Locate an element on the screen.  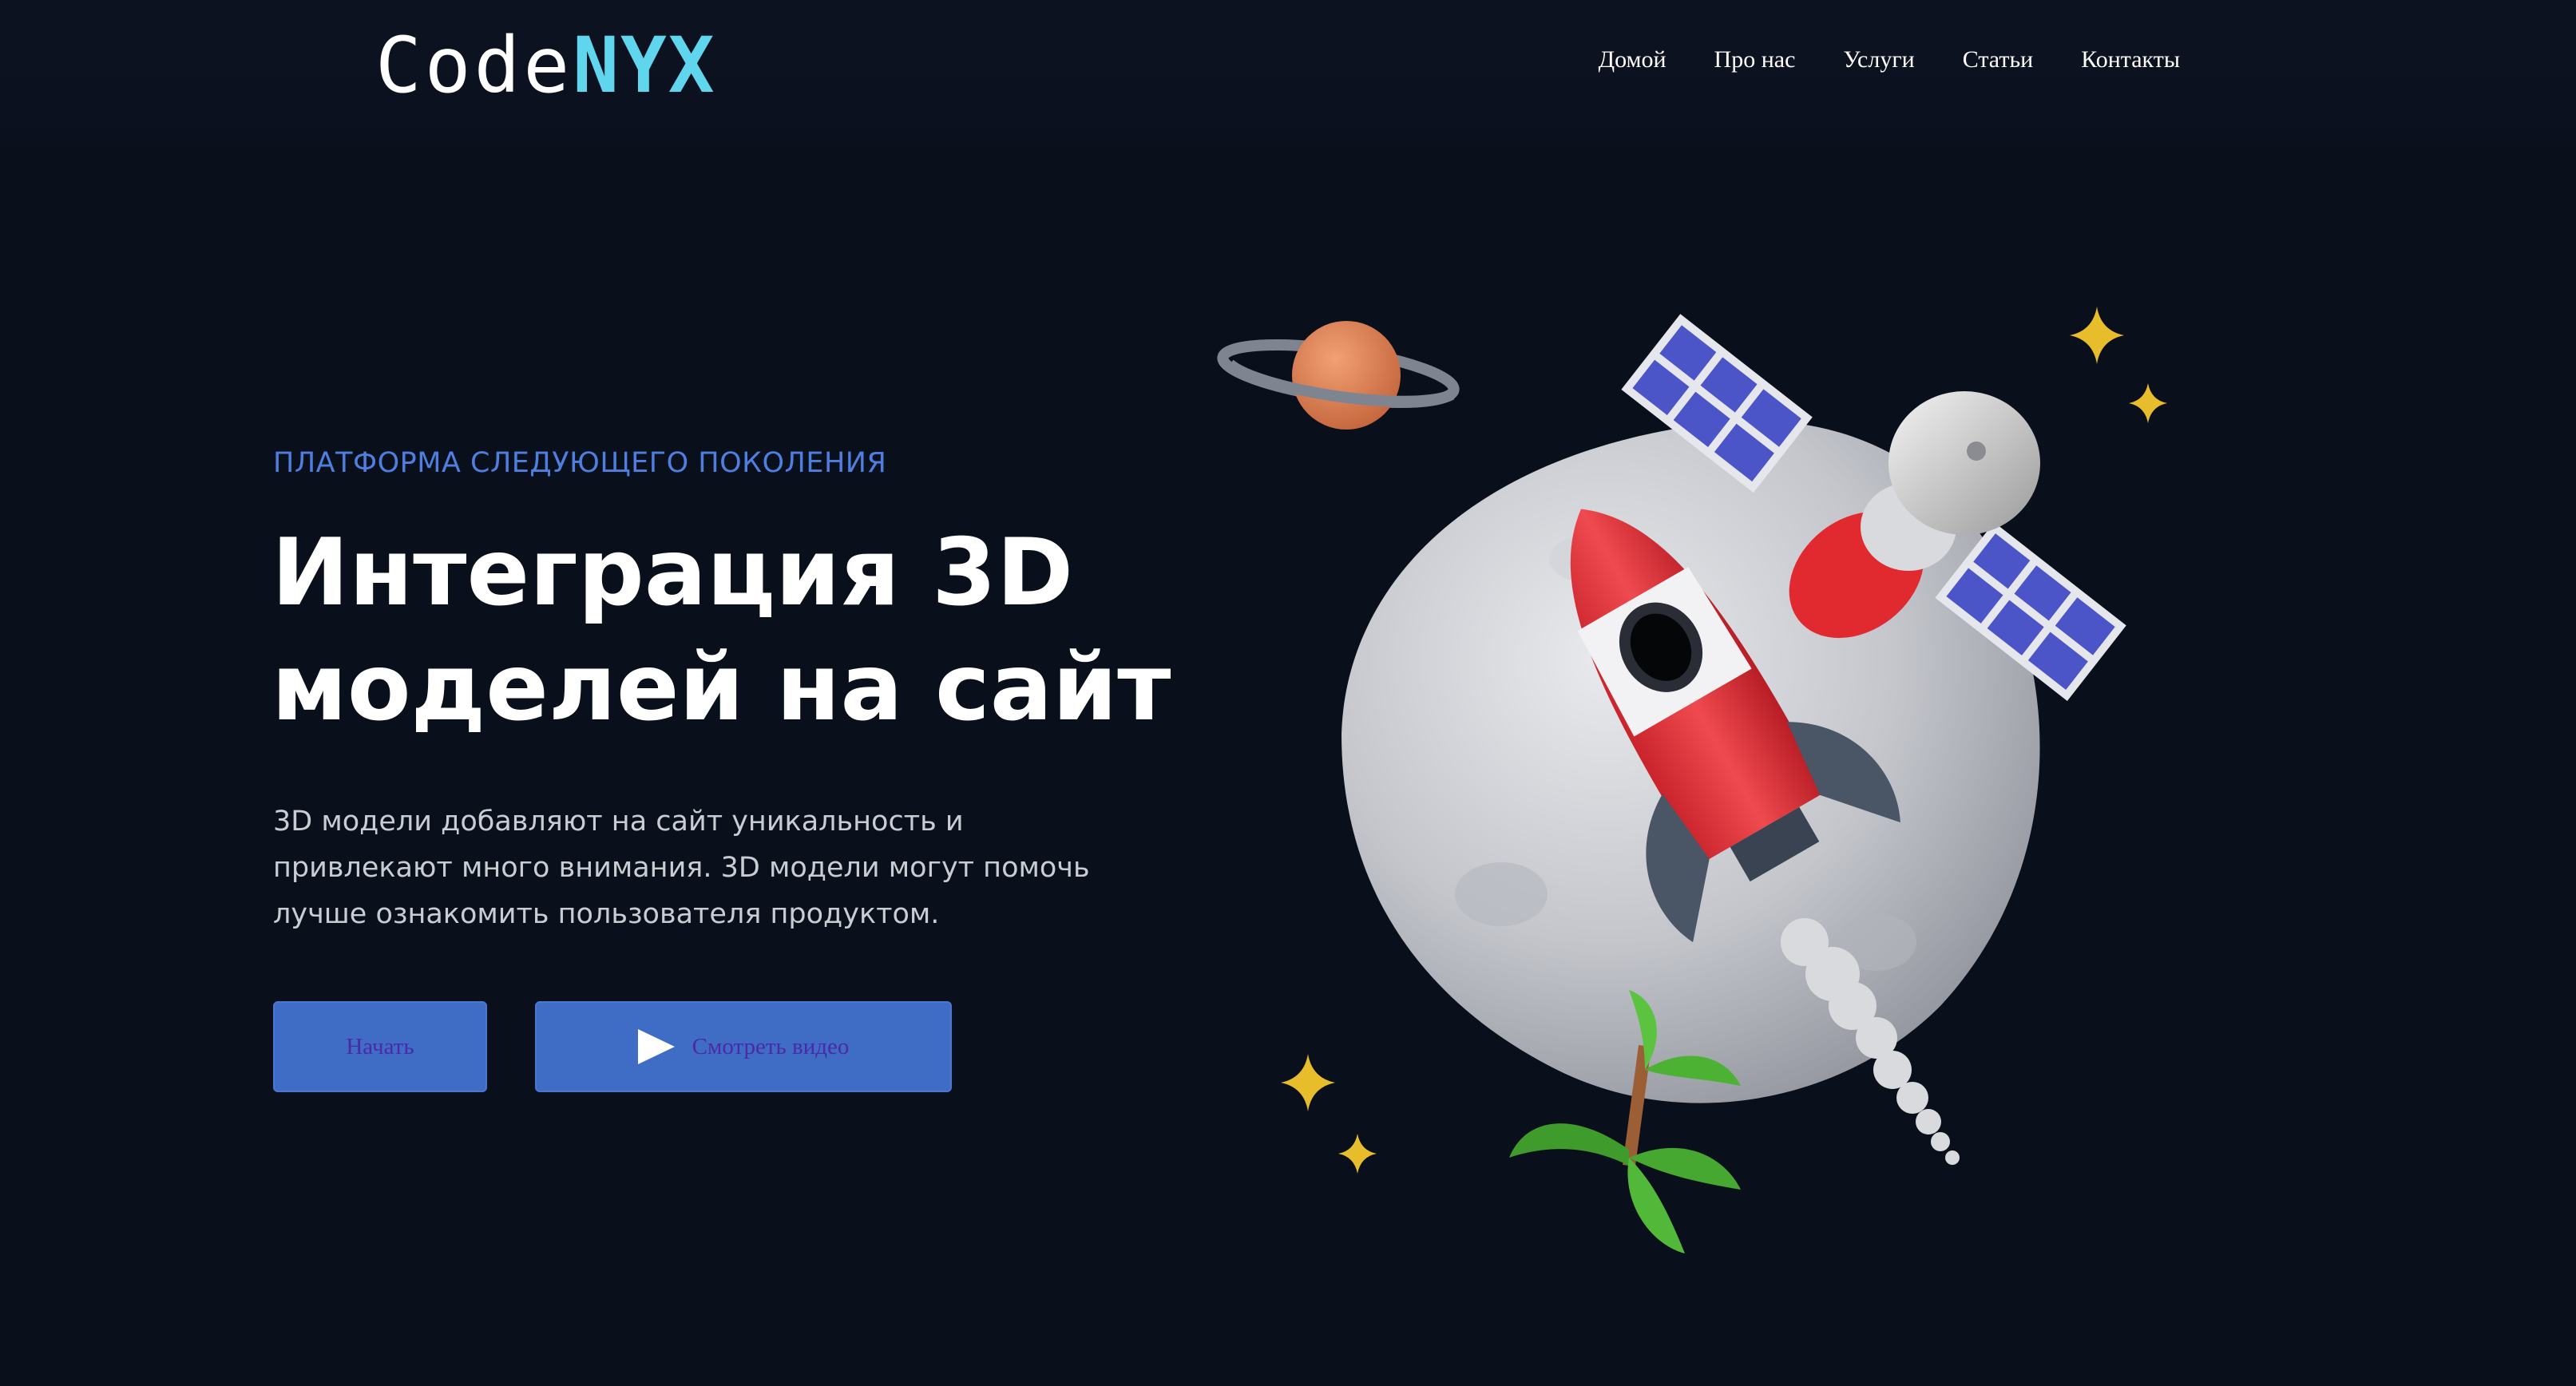
hero-title: Интеграция 3D моделей на сайт is located at coordinates (790, 631).